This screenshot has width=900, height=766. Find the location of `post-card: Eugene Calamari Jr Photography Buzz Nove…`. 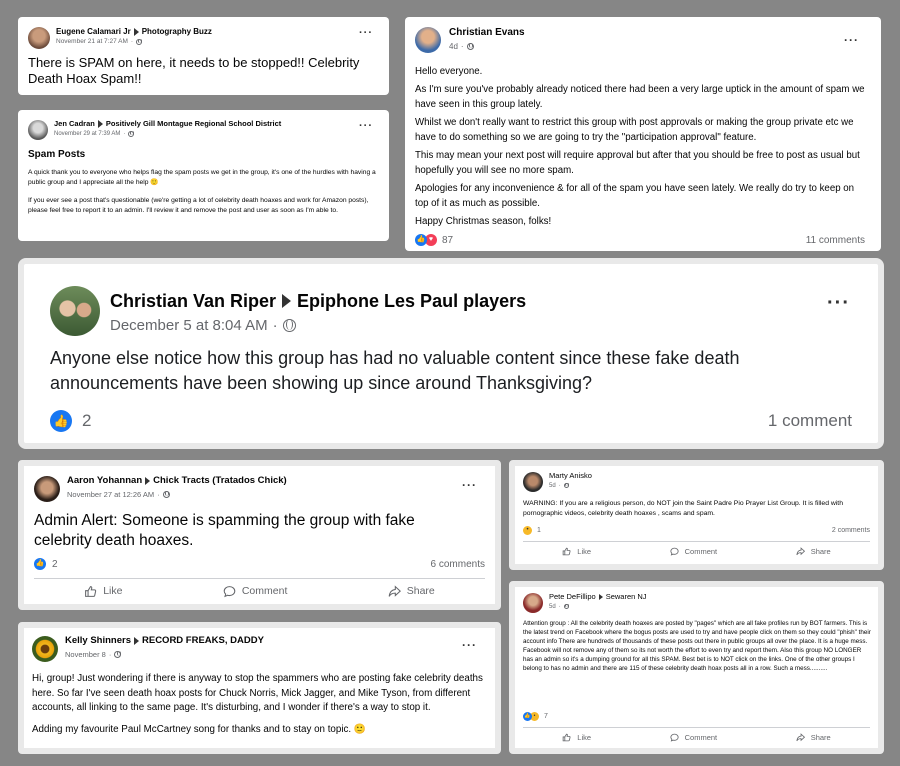

post-card: Eugene Calamari Jr Photography Buzz Nove… is located at coordinates (203, 56).